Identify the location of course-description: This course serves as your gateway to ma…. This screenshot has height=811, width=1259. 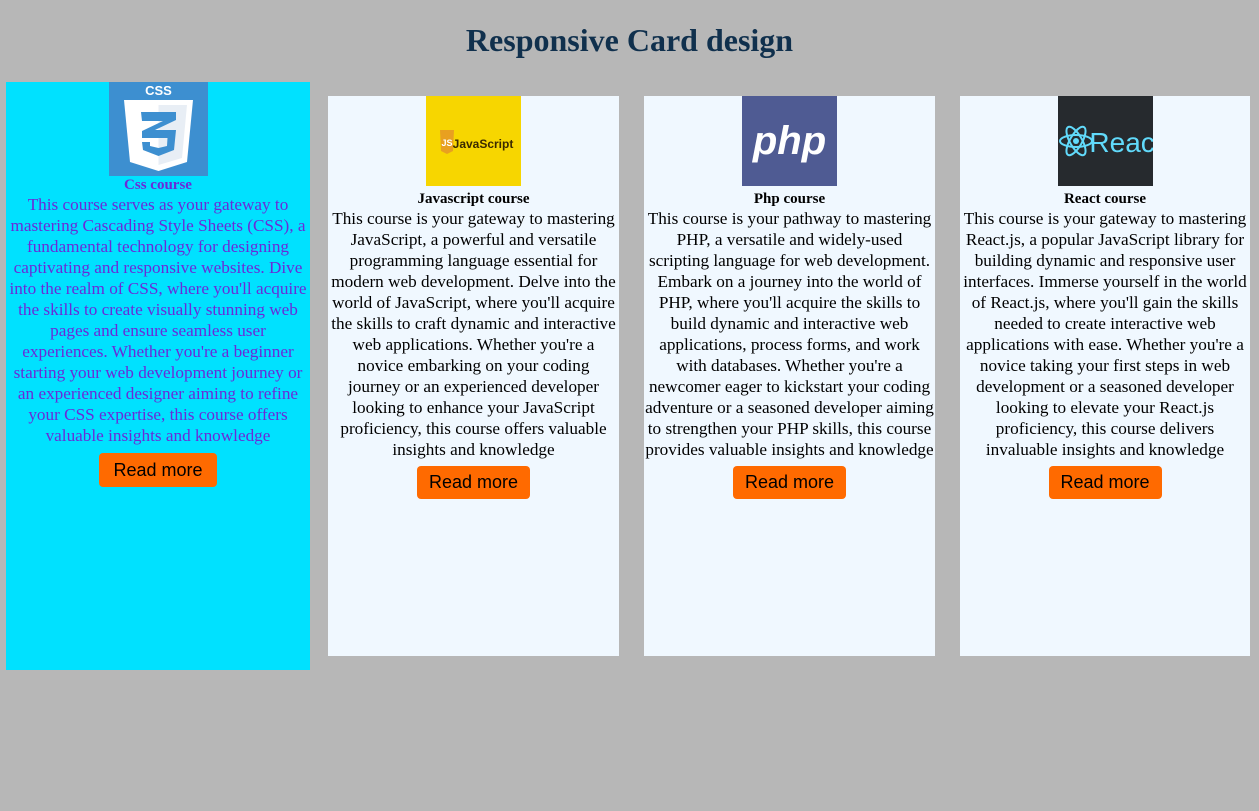
(158, 320).